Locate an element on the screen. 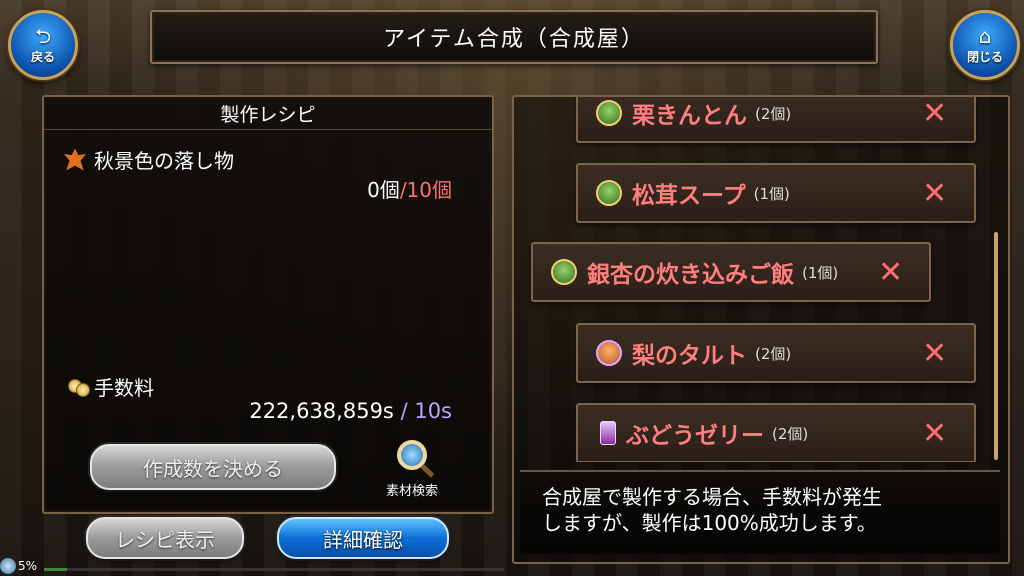 The width and height of the screenshot is (1024, 576). panel-heading: 製作レシピ is located at coordinates (268, 113).